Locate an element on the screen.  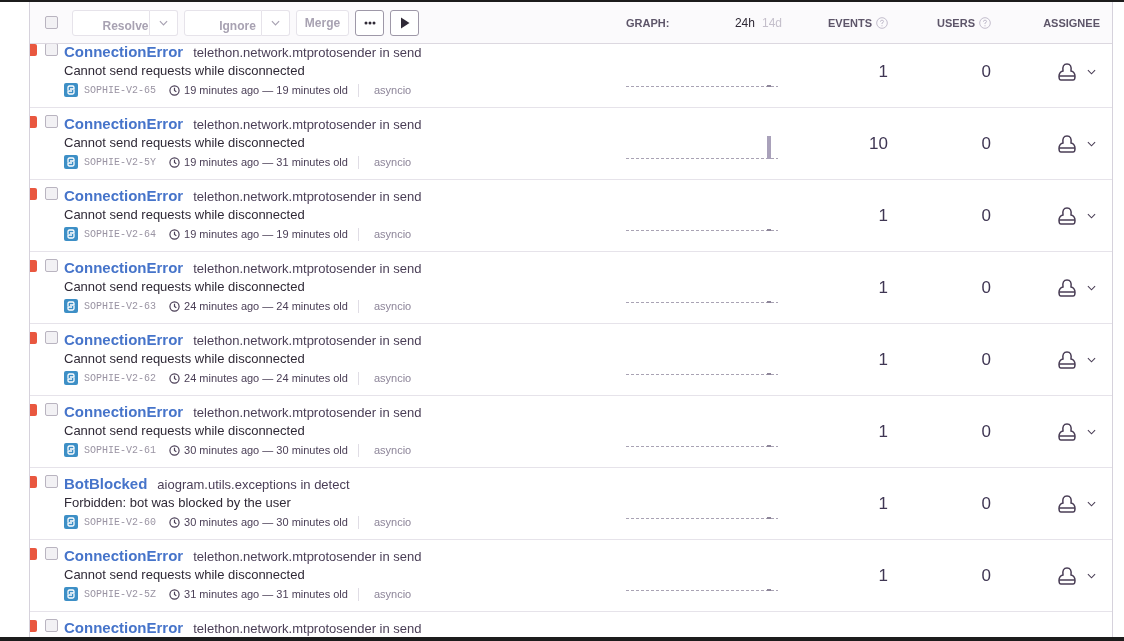
more-button is located at coordinates (369, 22).